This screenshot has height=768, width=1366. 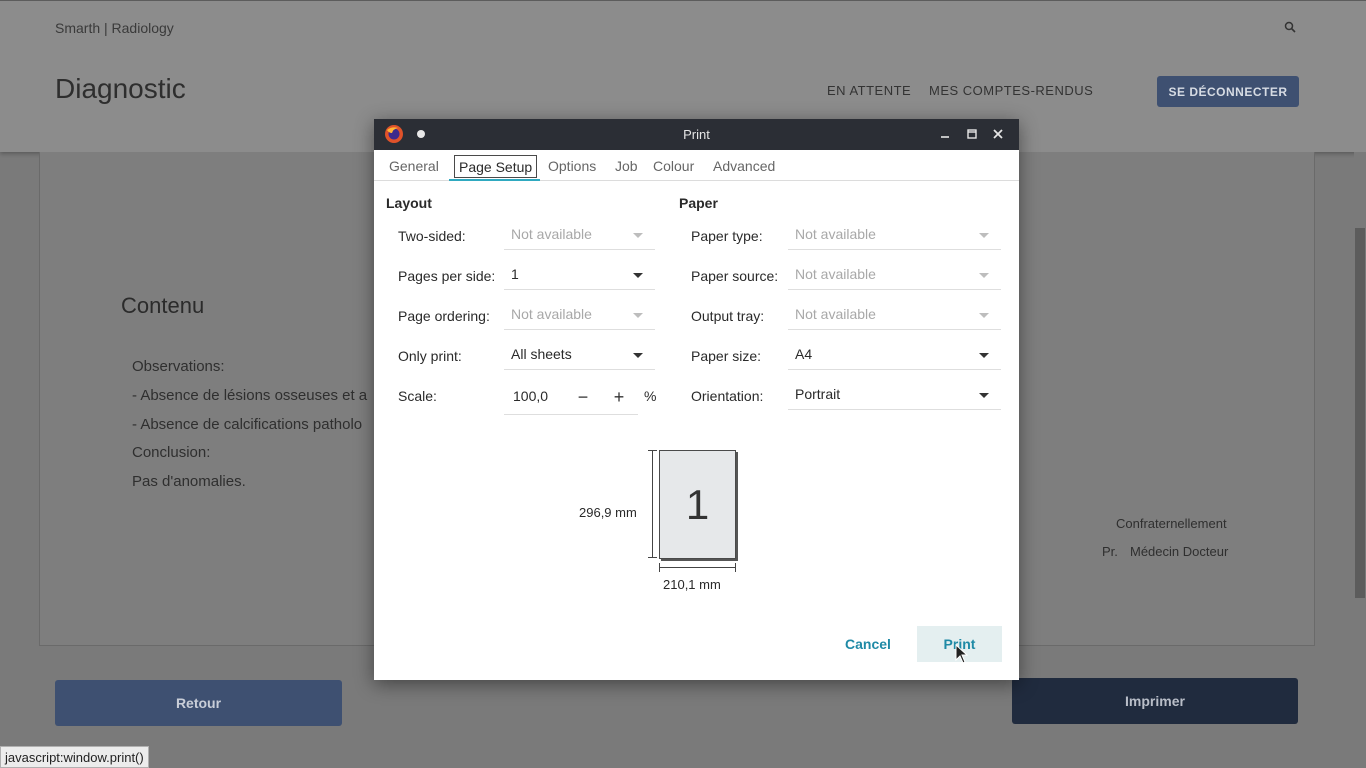 What do you see at coordinates (972, 134) in the screenshot?
I see `maximize-icon` at bounding box center [972, 134].